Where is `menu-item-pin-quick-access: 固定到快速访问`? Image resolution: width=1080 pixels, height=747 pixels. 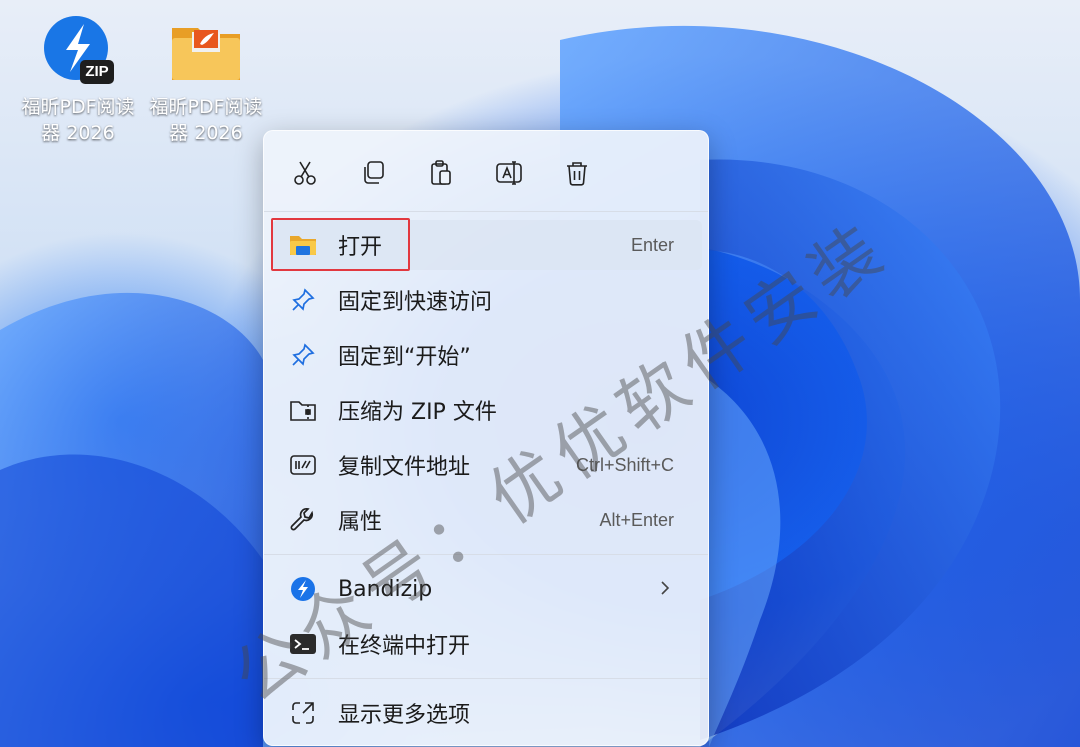
menu-item-pin-quick-access: 固定到快速访问 is located at coordinates (487, 300).